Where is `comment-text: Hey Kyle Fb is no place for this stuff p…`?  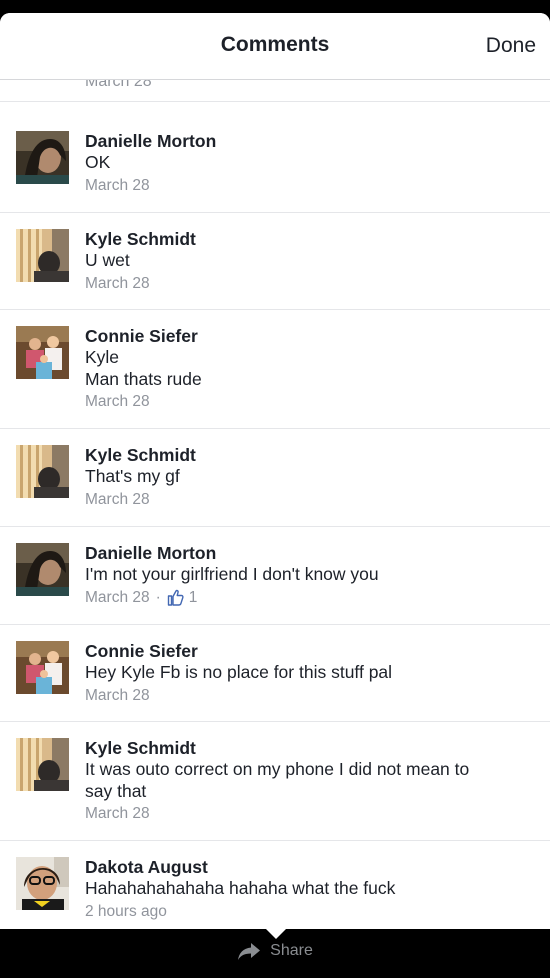 comment-text: Hey Kyle Fb is no place for this stuff p… is located at coordinates (305, 673).